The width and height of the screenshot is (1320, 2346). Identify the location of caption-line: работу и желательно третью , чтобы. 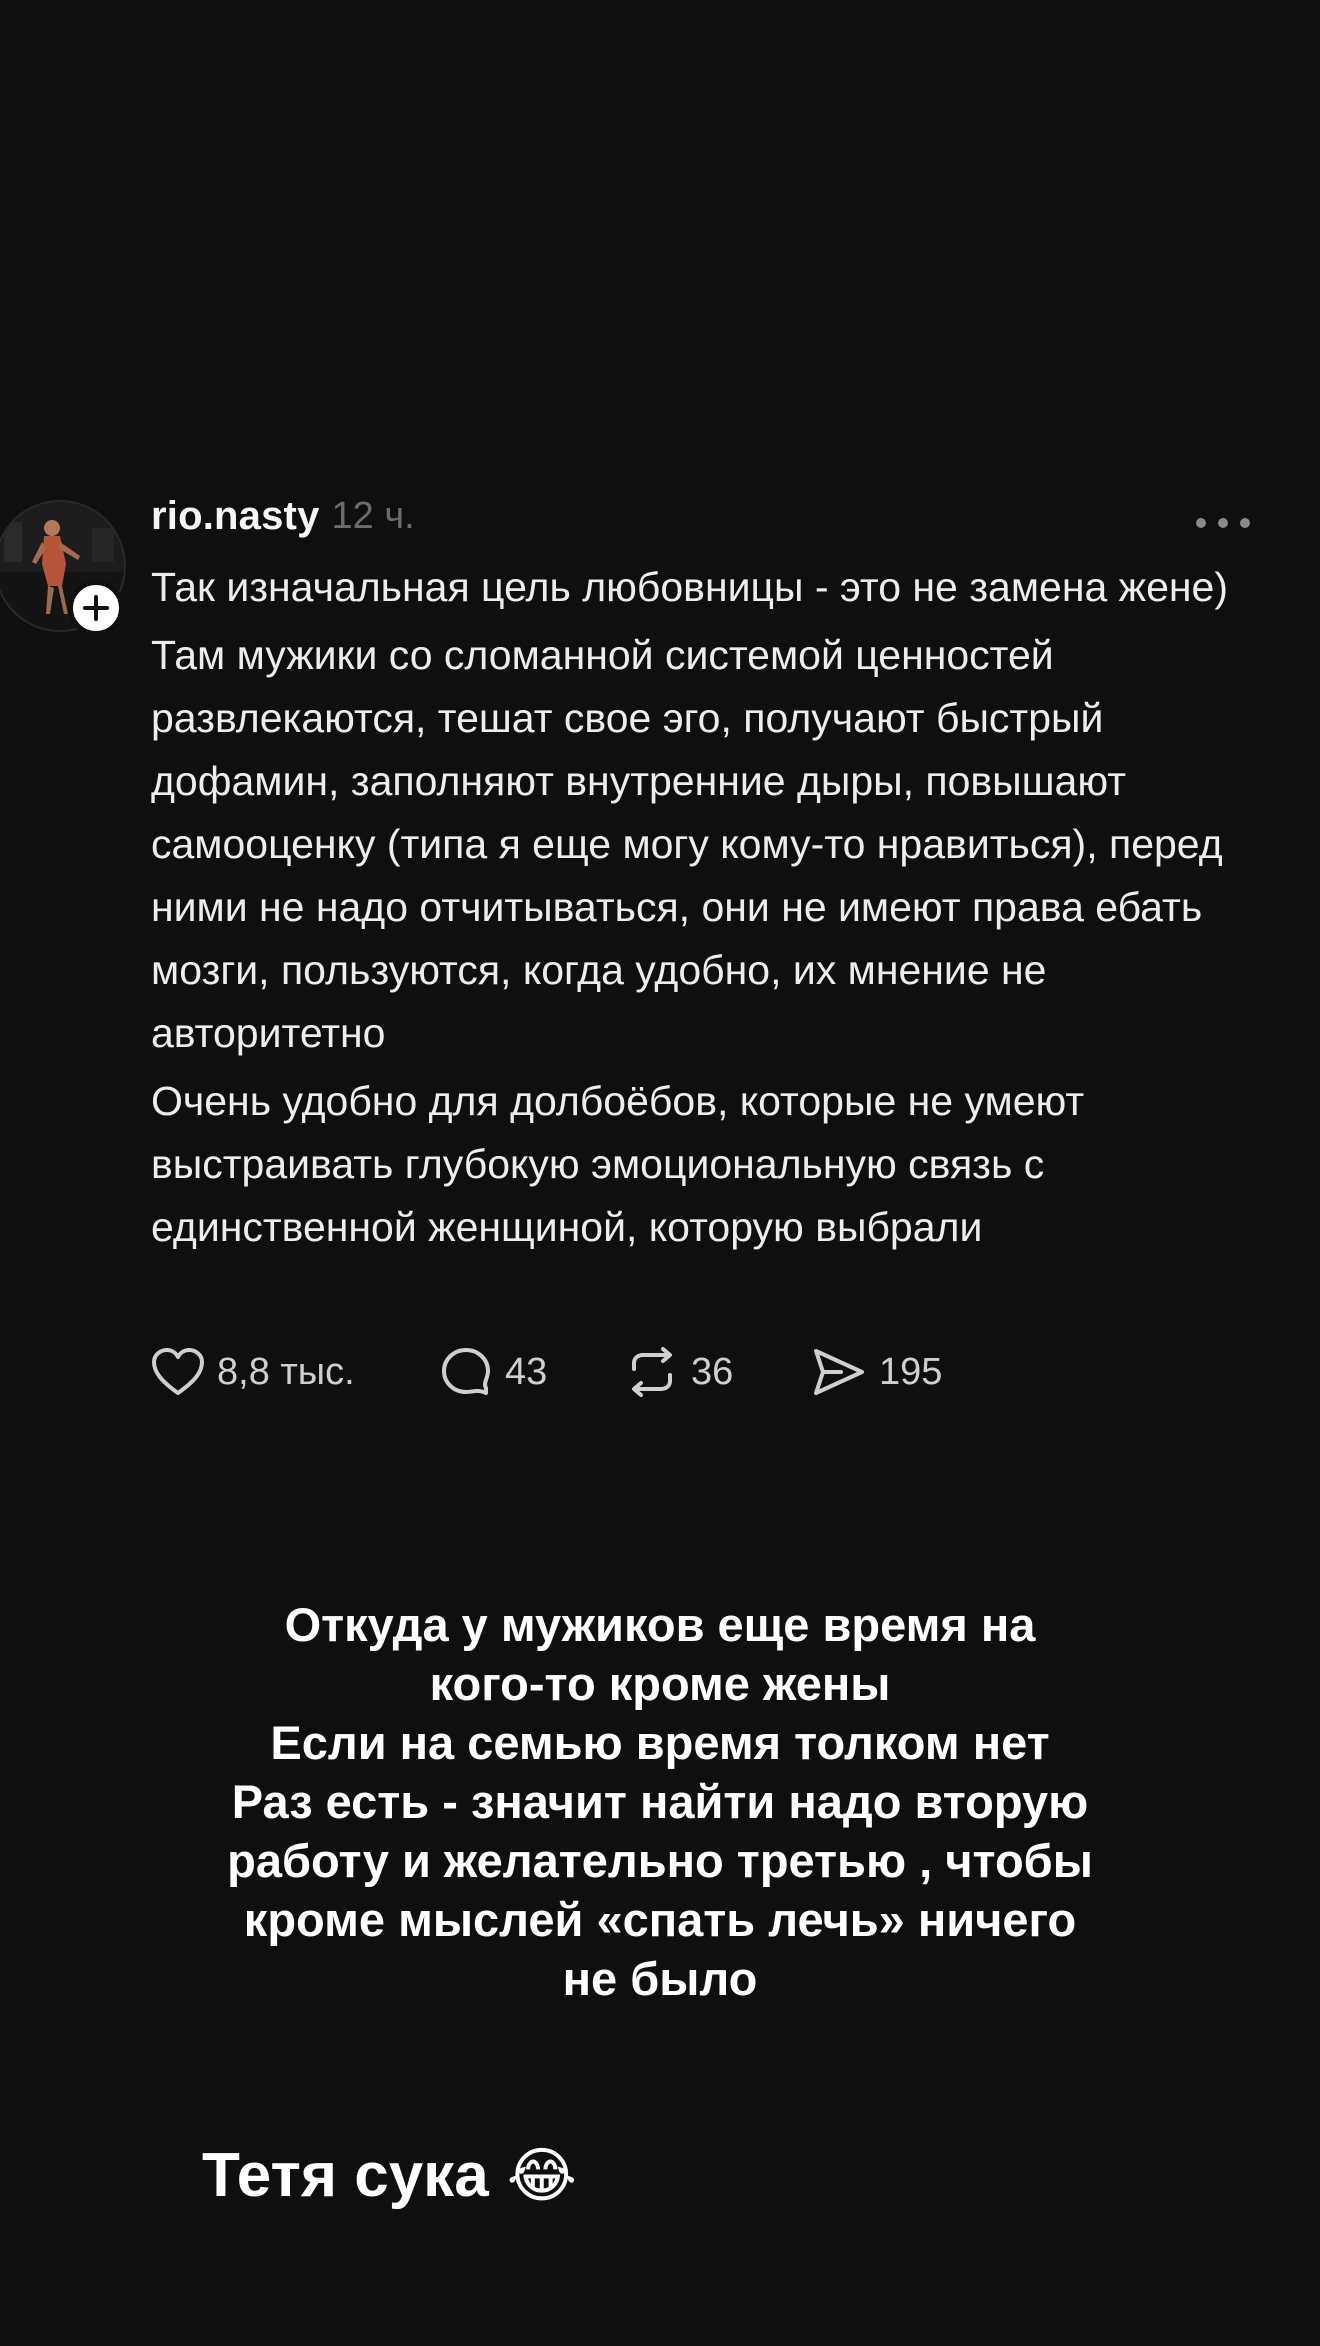
(660, 1860).